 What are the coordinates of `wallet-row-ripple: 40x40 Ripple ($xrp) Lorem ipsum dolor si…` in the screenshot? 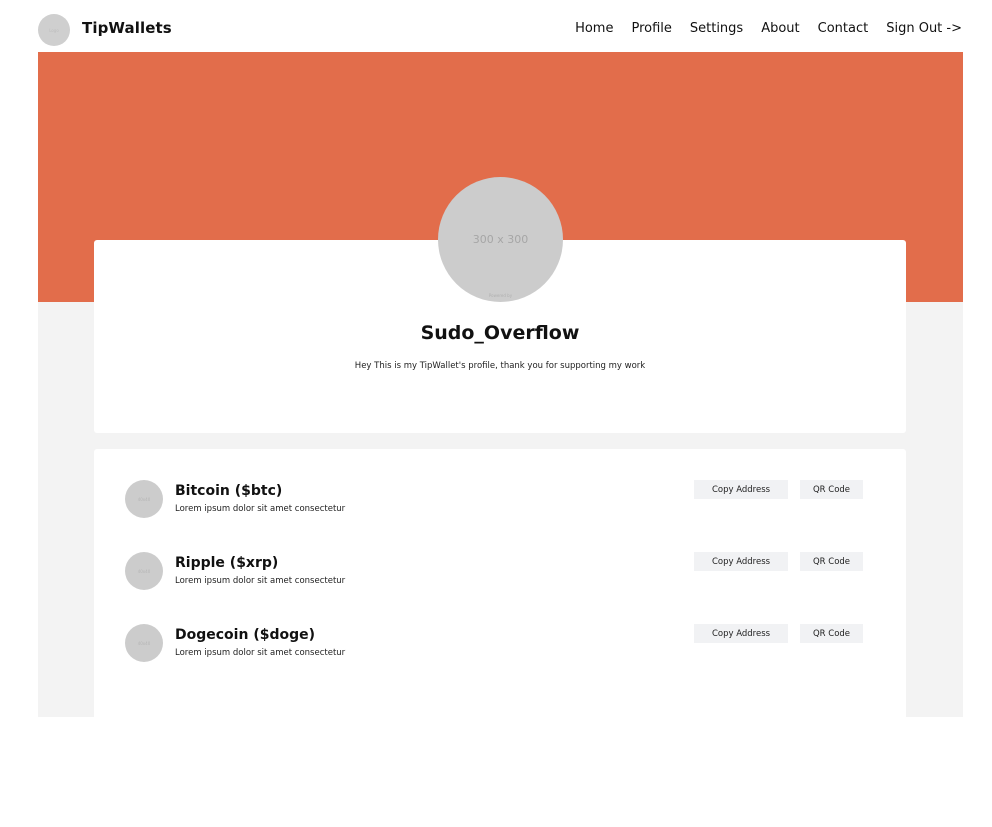 It's located at (500, 578).